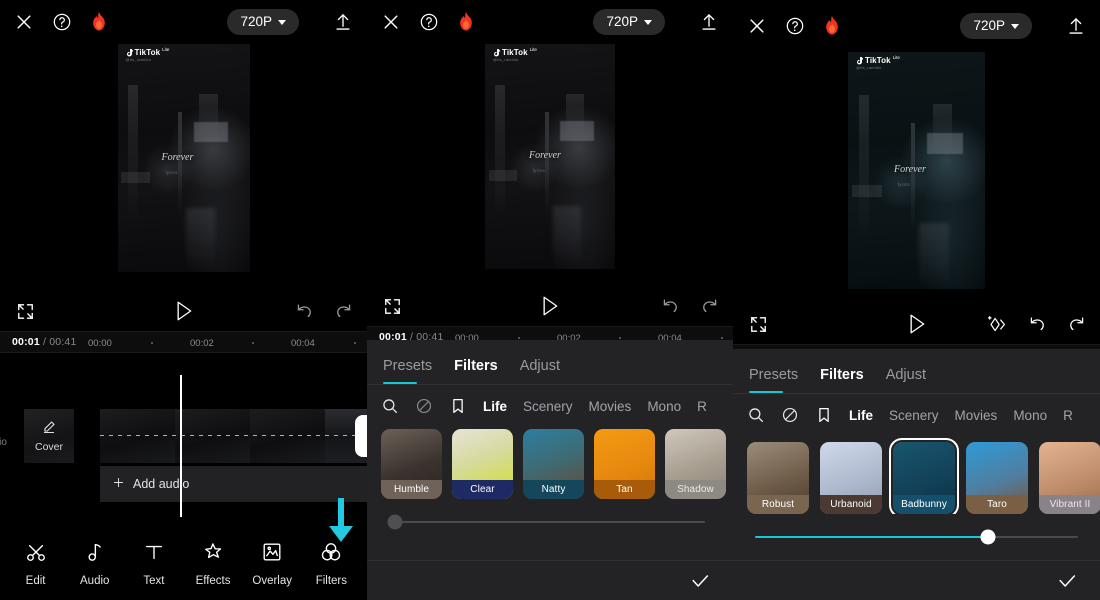  I want to click on tool-filters: Filters, so click(331, 564).